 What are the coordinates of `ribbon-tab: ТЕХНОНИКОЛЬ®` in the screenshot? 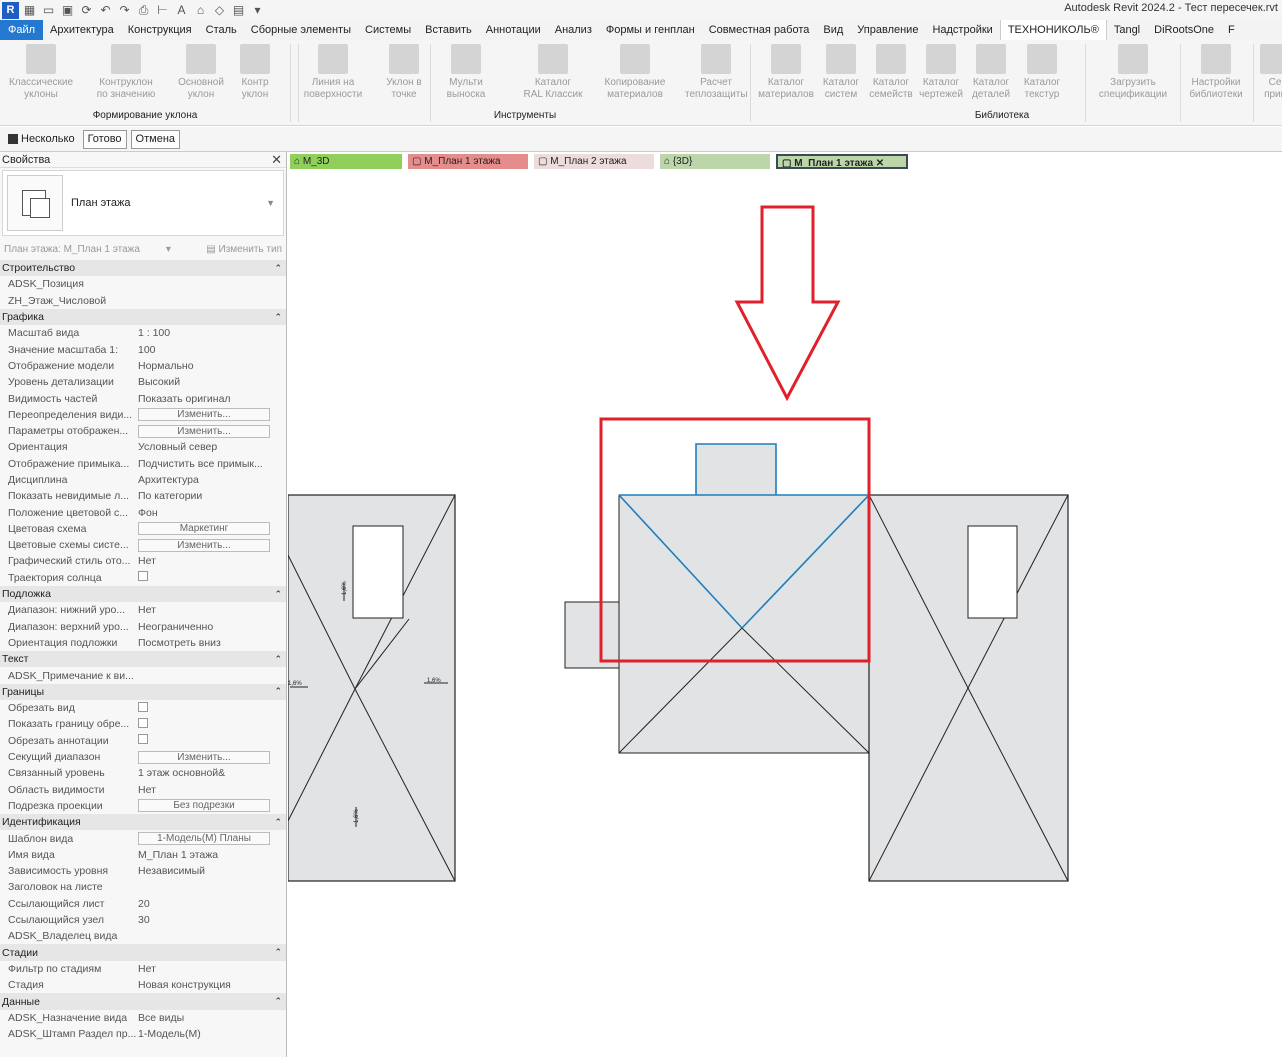 It's located at (1053, 30).